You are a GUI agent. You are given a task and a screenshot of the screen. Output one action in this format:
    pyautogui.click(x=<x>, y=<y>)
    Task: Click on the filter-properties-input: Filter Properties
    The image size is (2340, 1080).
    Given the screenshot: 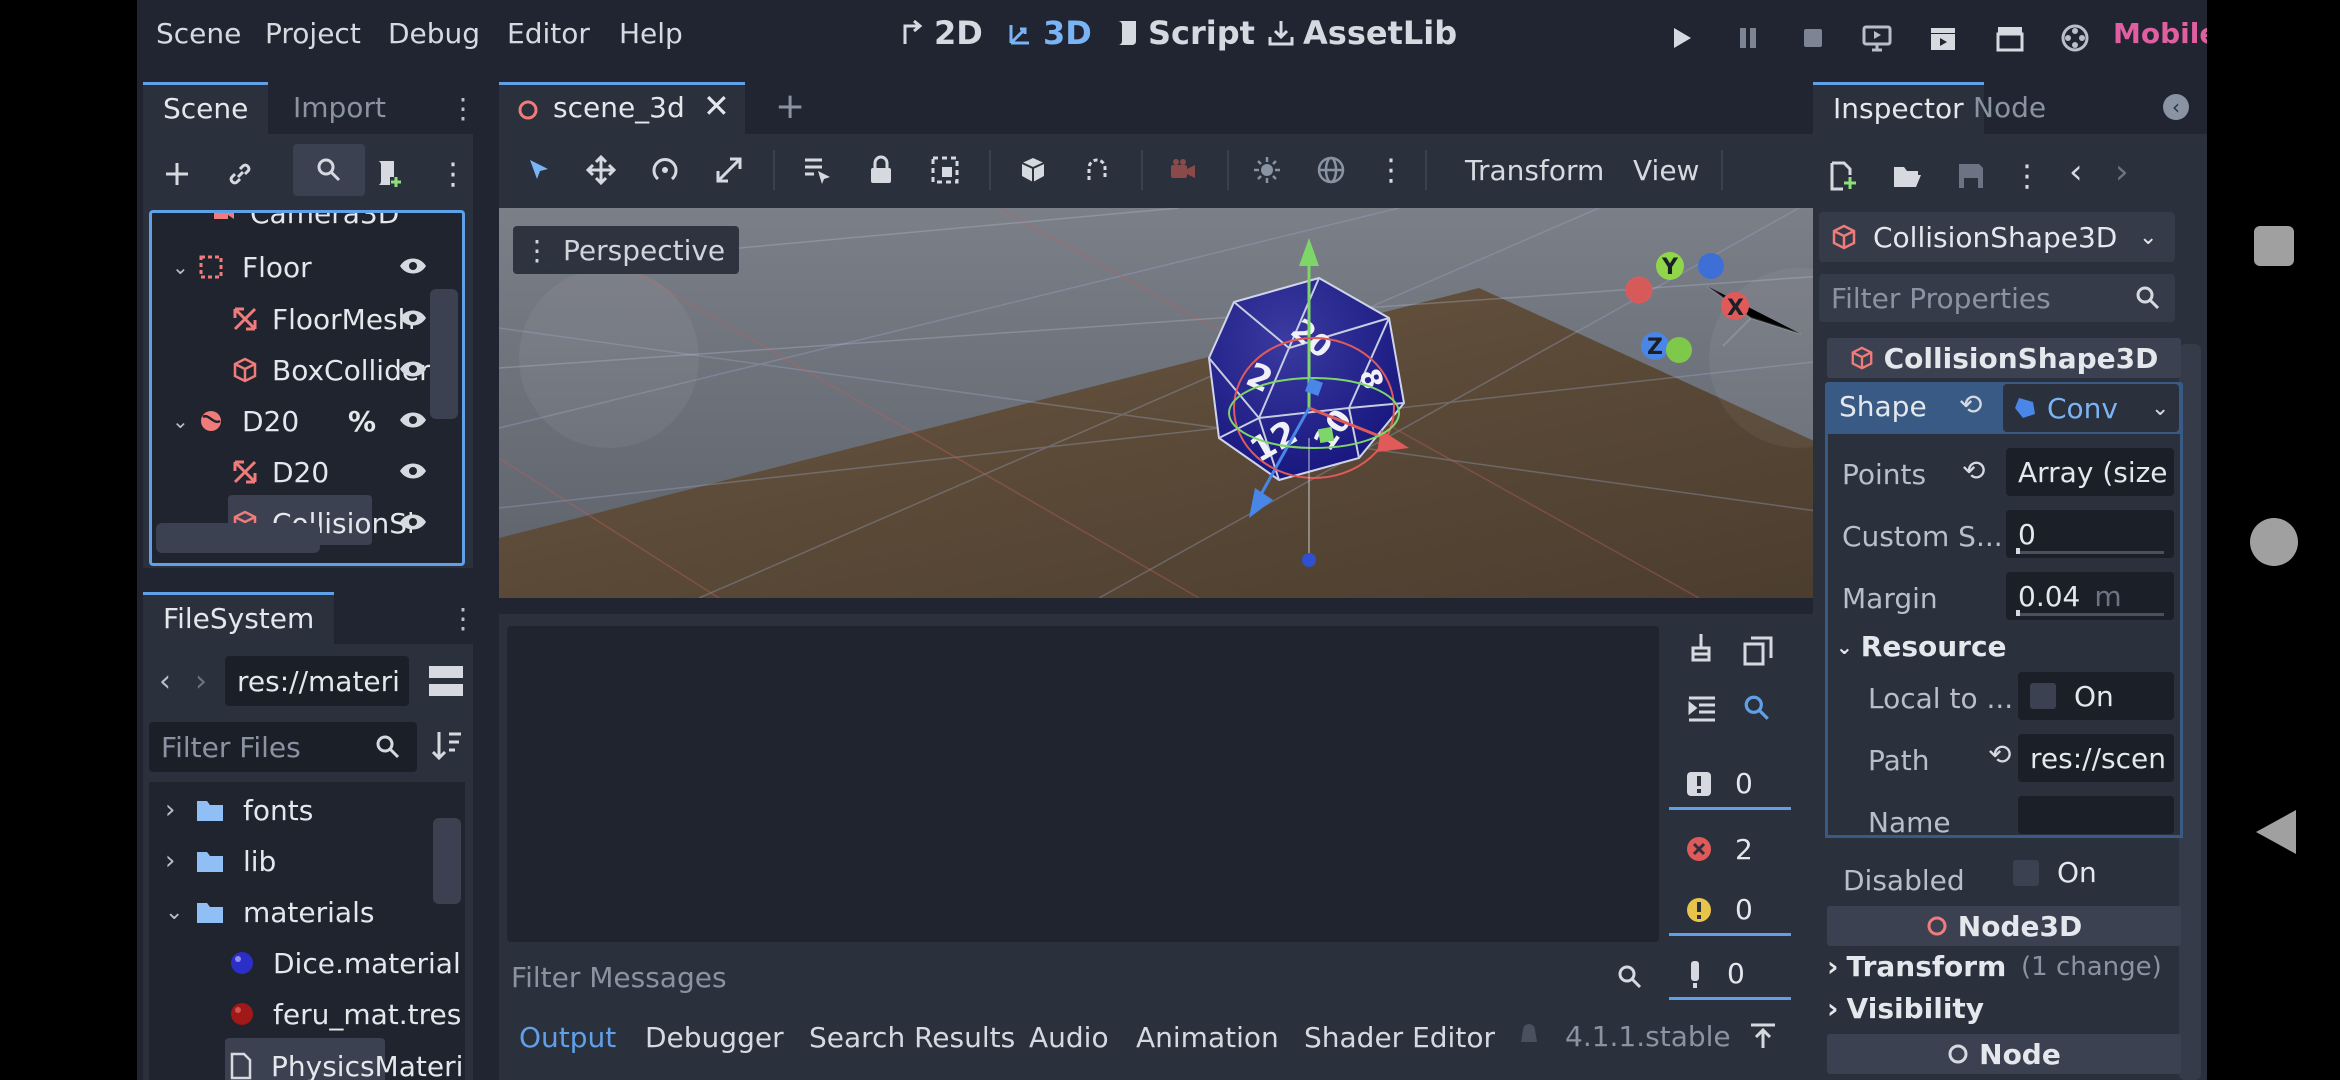 What is the action you would take?
    pyautogui.click(x=1997, y=298)
    